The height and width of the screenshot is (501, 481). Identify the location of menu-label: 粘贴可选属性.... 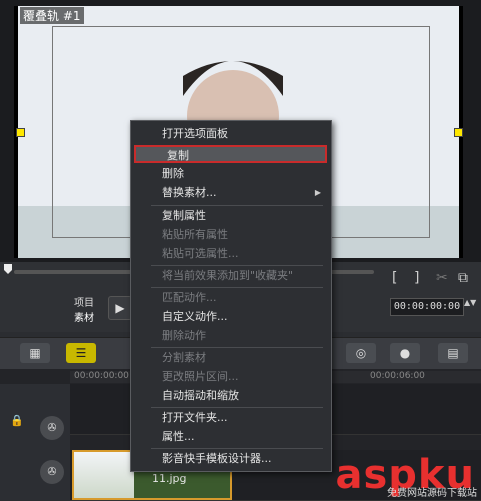
(200, 253).